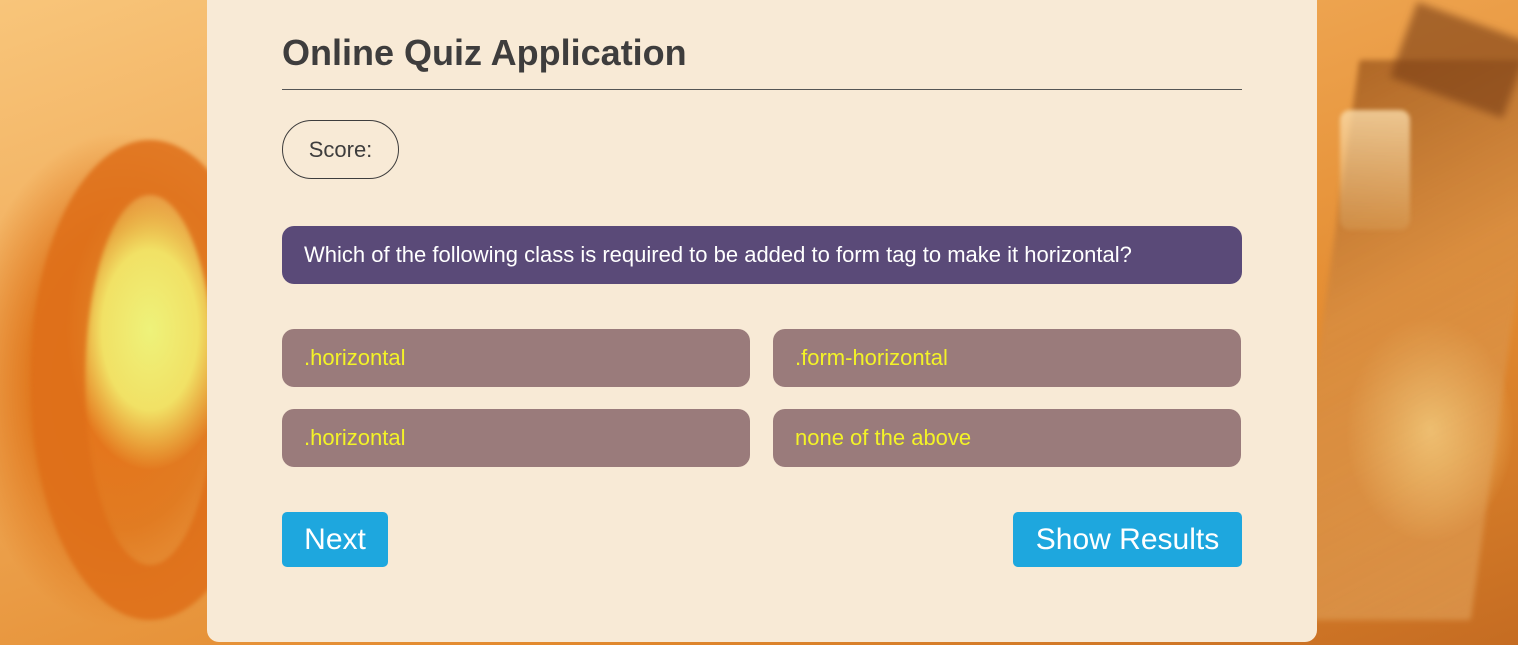 This screenshot has width=1518, height=645. I want to click on answer-option-label: none of the above, so click(883, 437).